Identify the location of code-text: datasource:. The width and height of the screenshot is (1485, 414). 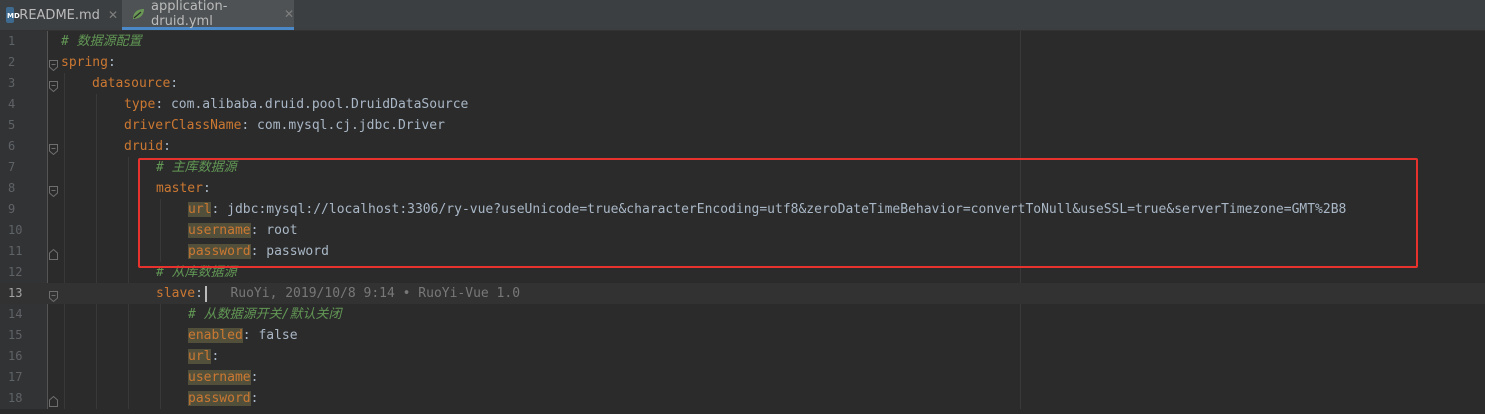
(135, 83).